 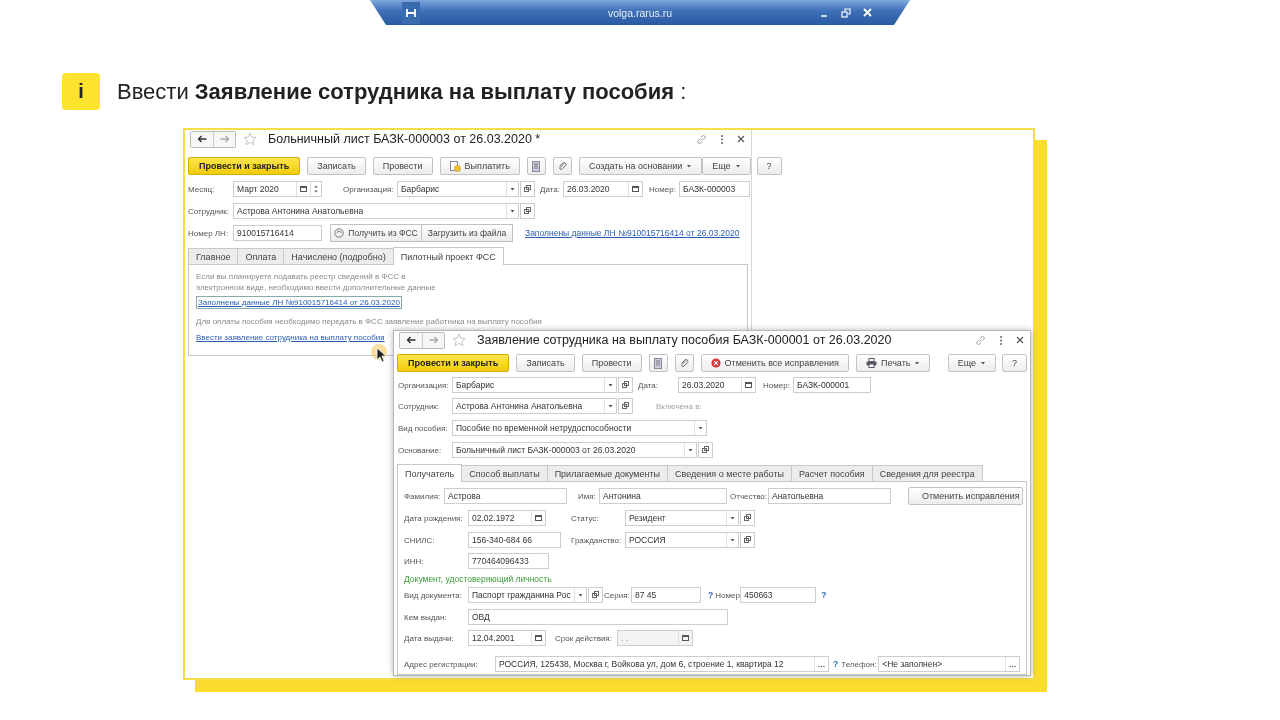 I want to click on ellipsis-icon, so click(x=821, y=664).